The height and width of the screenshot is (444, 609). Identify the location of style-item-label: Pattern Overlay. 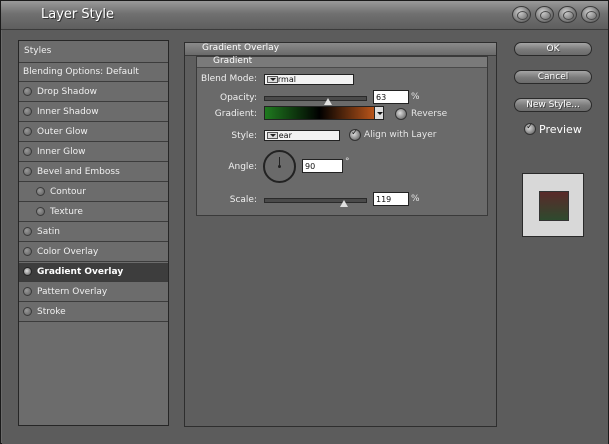
(72, 292).